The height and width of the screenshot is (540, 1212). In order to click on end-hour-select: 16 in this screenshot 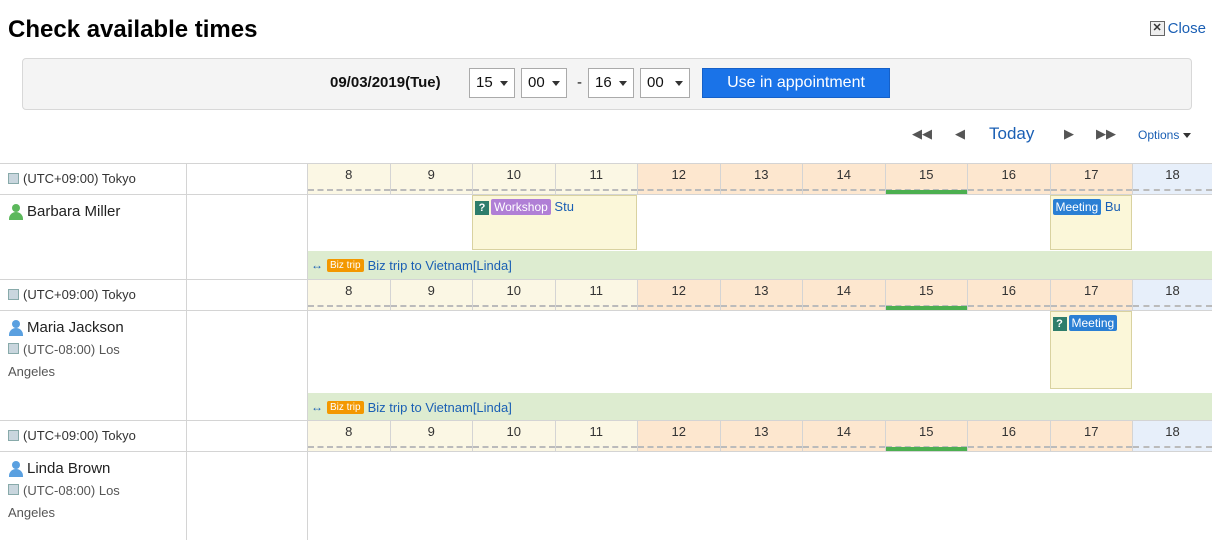, I will do `click(611, 83)`.